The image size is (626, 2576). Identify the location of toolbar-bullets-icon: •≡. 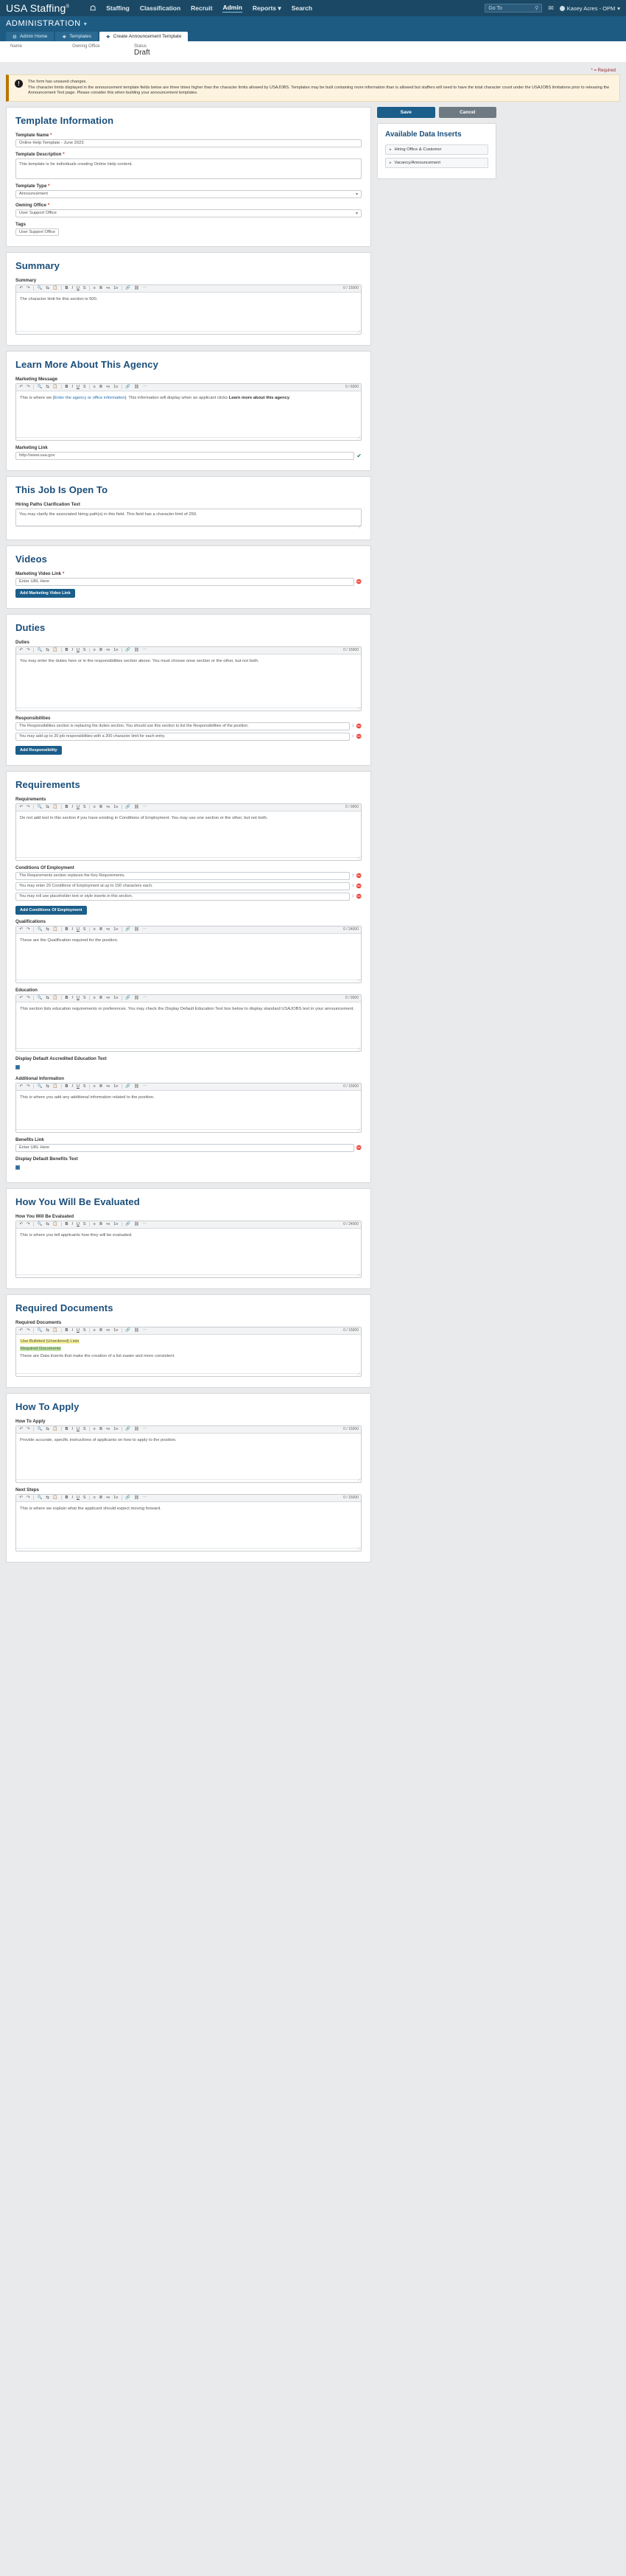
(108, 1330).